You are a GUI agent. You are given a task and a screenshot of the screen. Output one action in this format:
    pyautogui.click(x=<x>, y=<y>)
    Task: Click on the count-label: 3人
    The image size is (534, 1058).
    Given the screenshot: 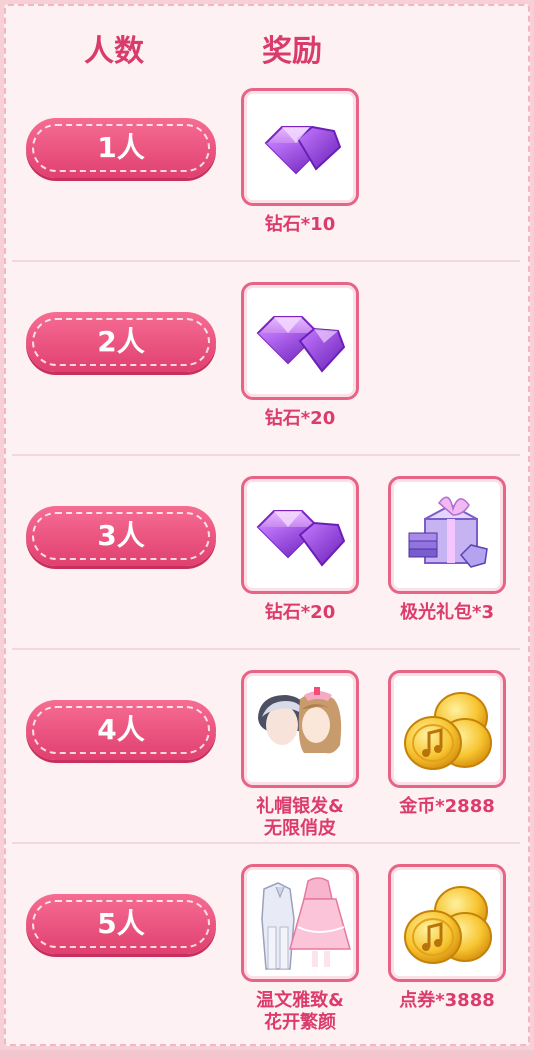 What is the action you would take?
    pyautogui.click(x=121, y=535)
    